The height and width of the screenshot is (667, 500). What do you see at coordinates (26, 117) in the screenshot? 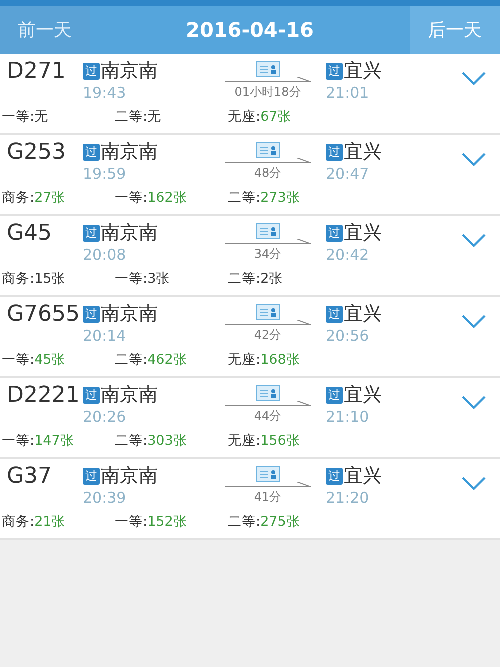
I see `seat-availability: 一等:无` at bounding box center [26, 117].